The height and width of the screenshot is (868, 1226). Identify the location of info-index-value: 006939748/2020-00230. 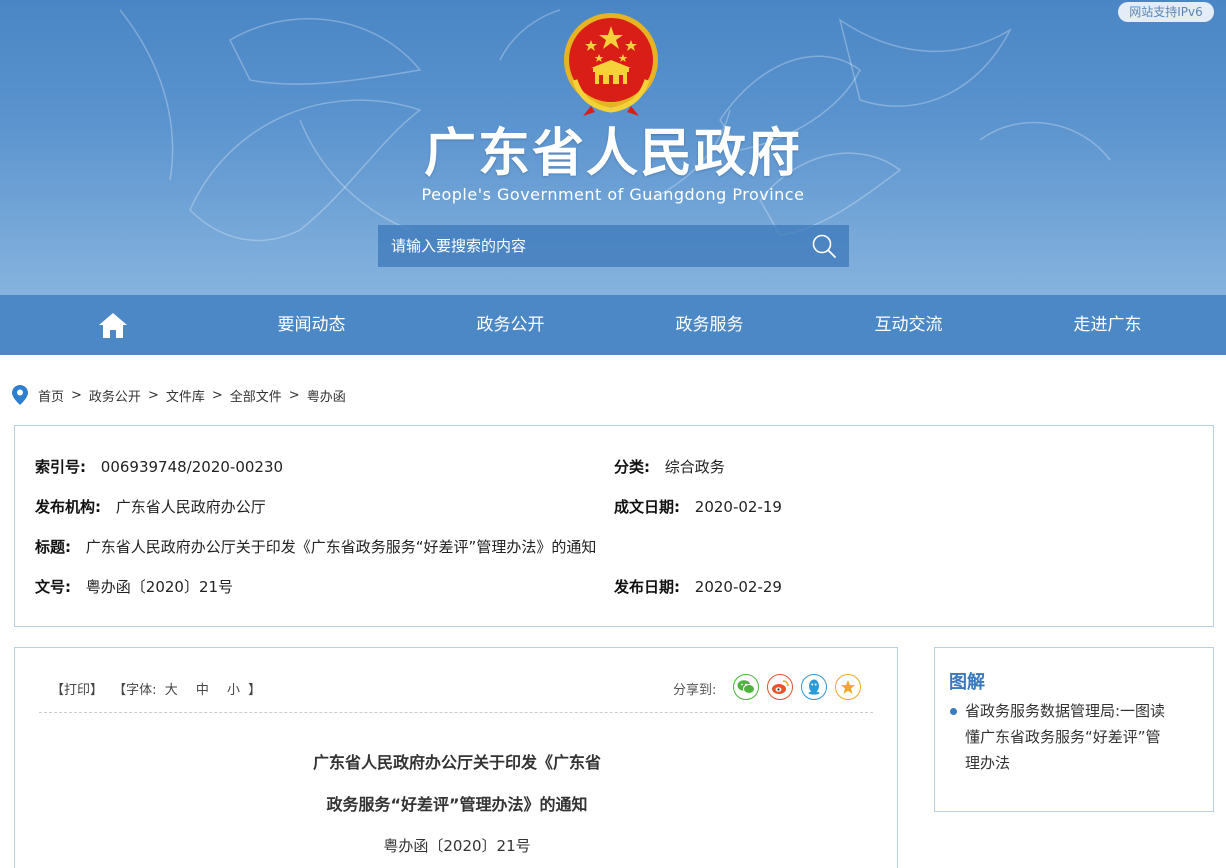
(192, 467).